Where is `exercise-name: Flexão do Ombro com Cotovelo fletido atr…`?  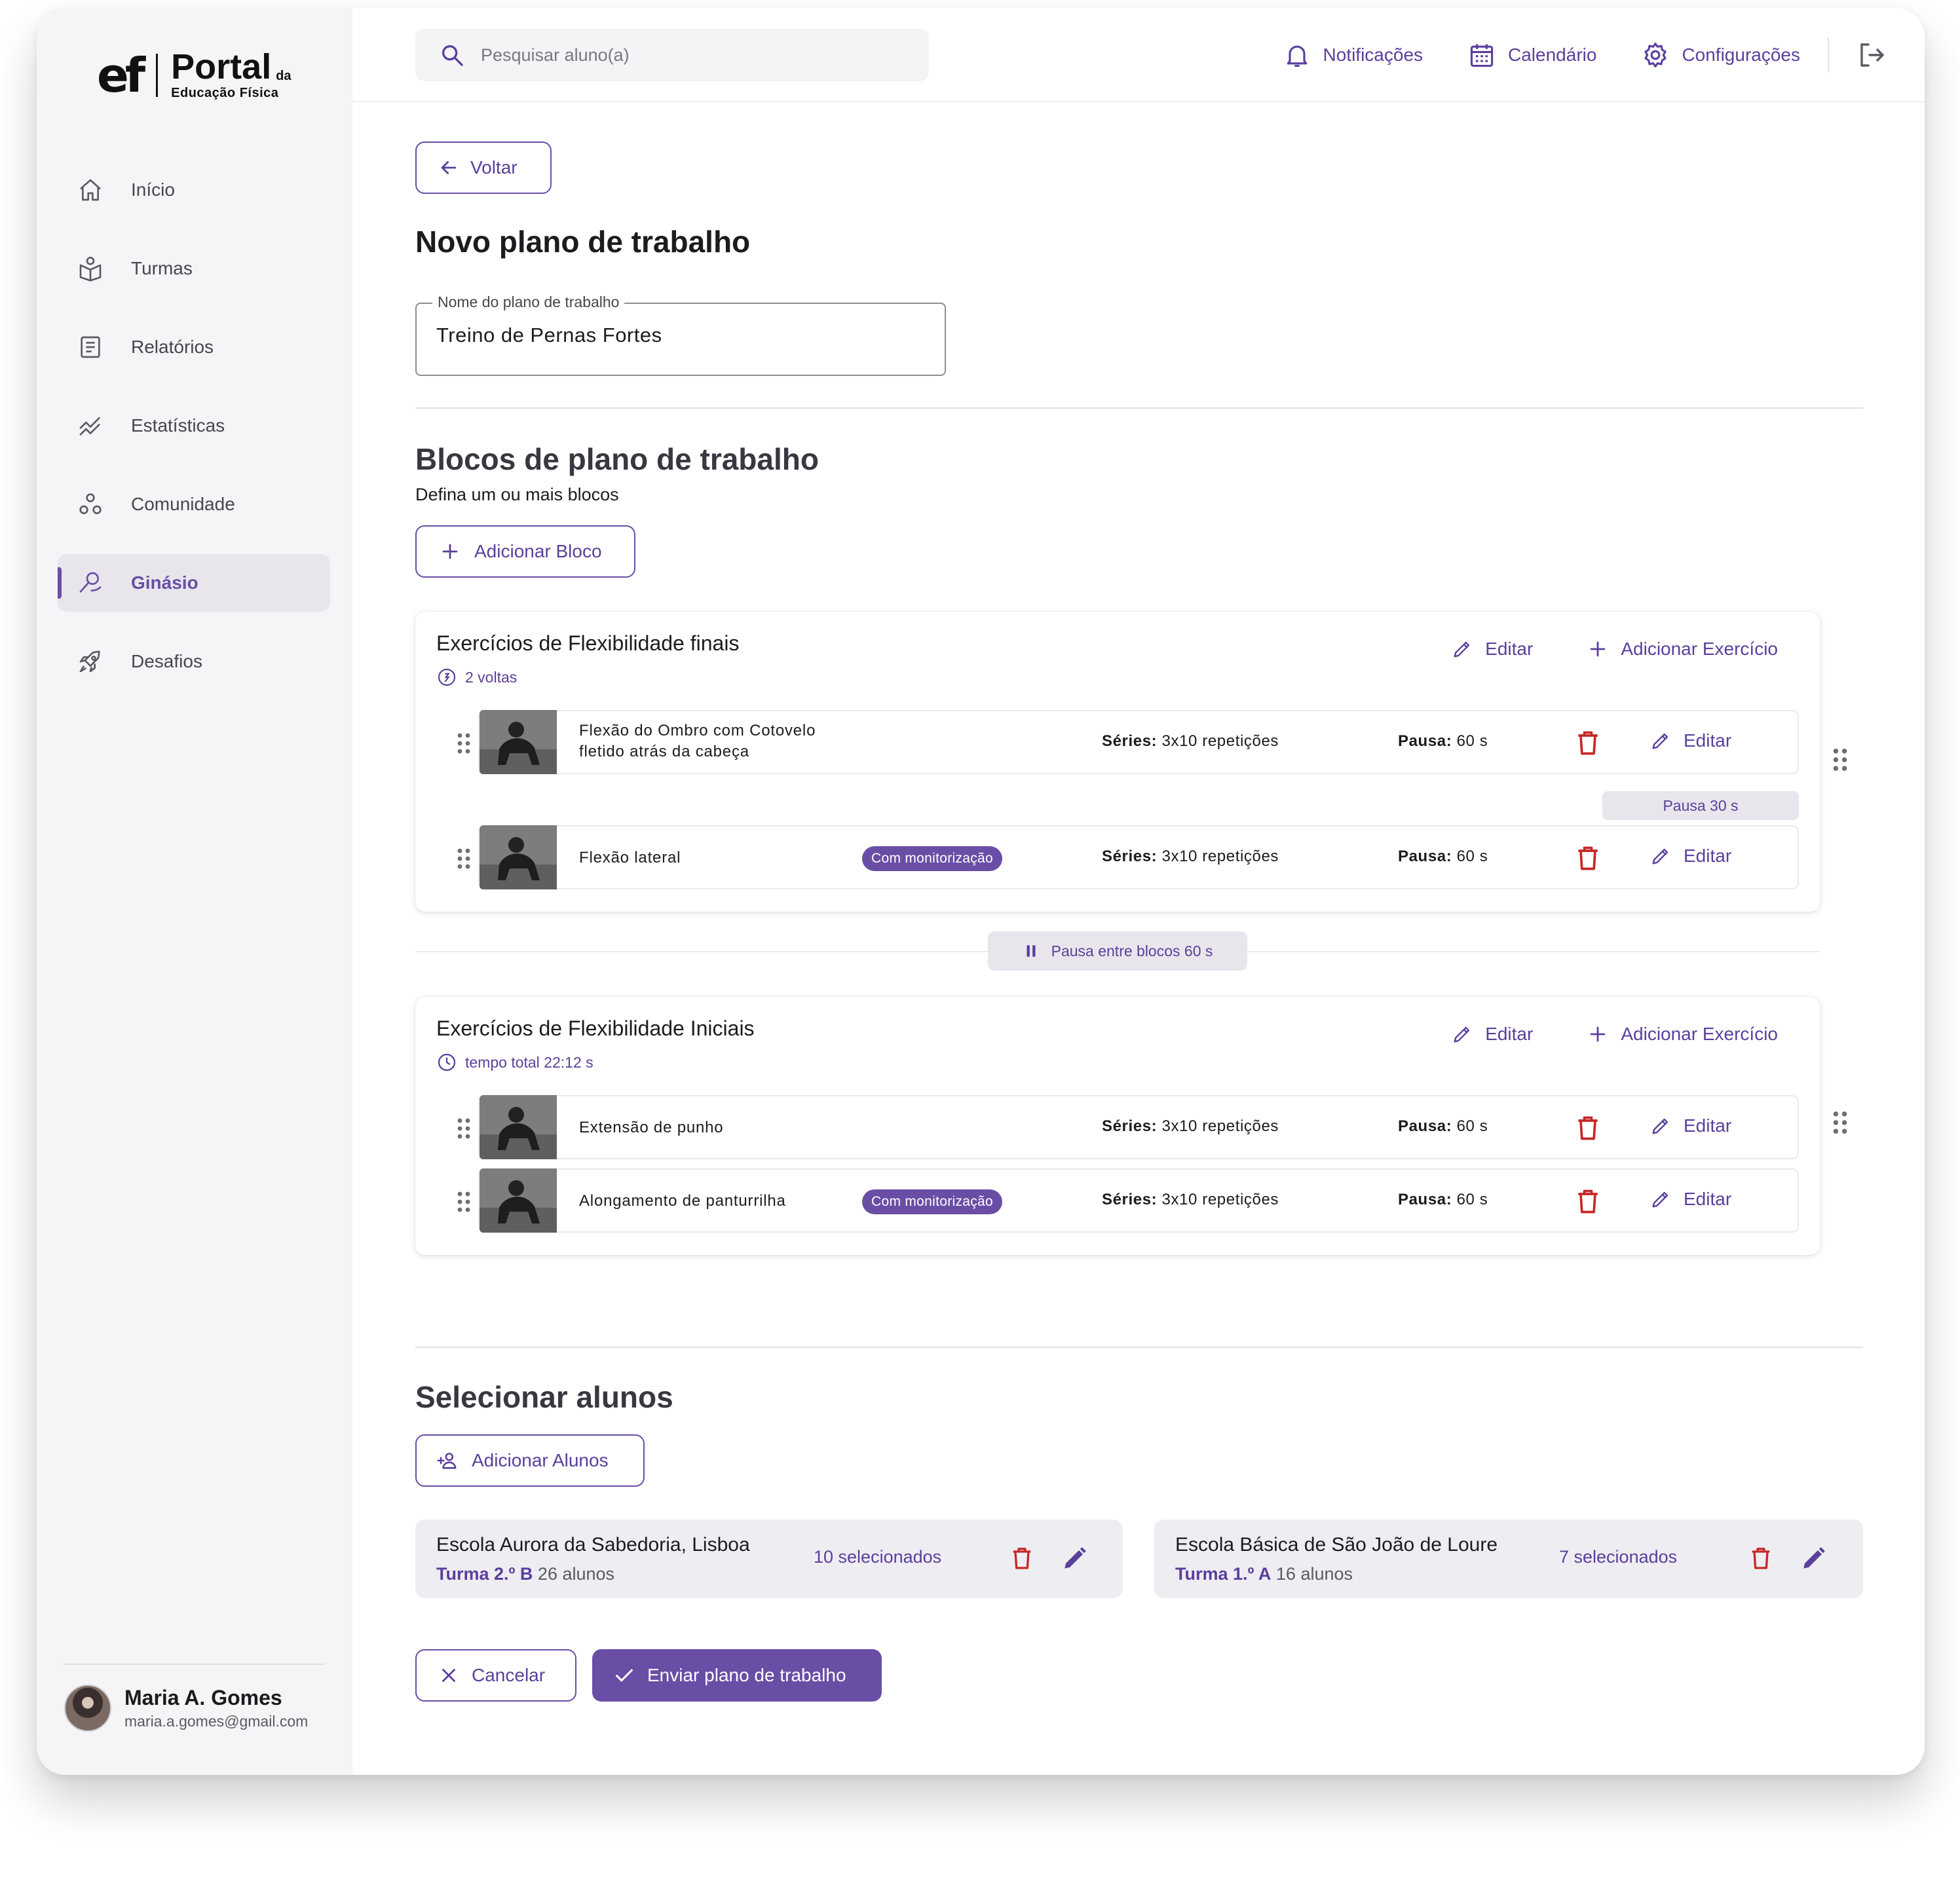 exercise-name: Flexão do Ombro com Cotovelo fletido atr… is located at coordinates (697, 741).